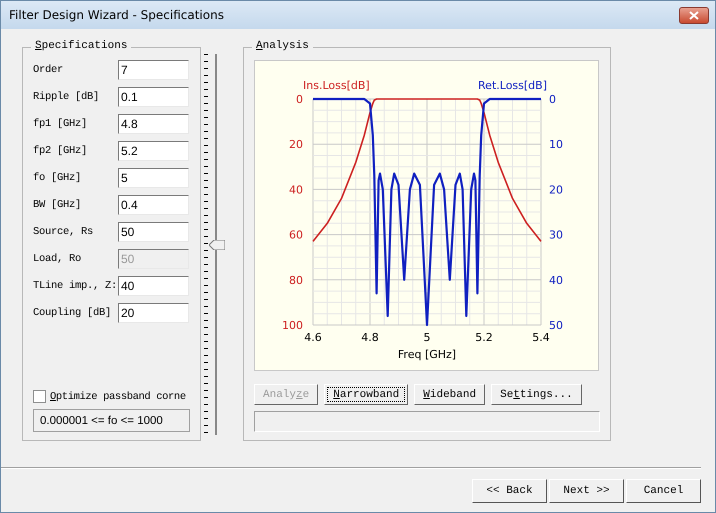 This screenshot has height=513, width=716. Describe the element at coordinates (60, 151) in the screenshot. I see `field-label: fp2 [GHz]` at that location.